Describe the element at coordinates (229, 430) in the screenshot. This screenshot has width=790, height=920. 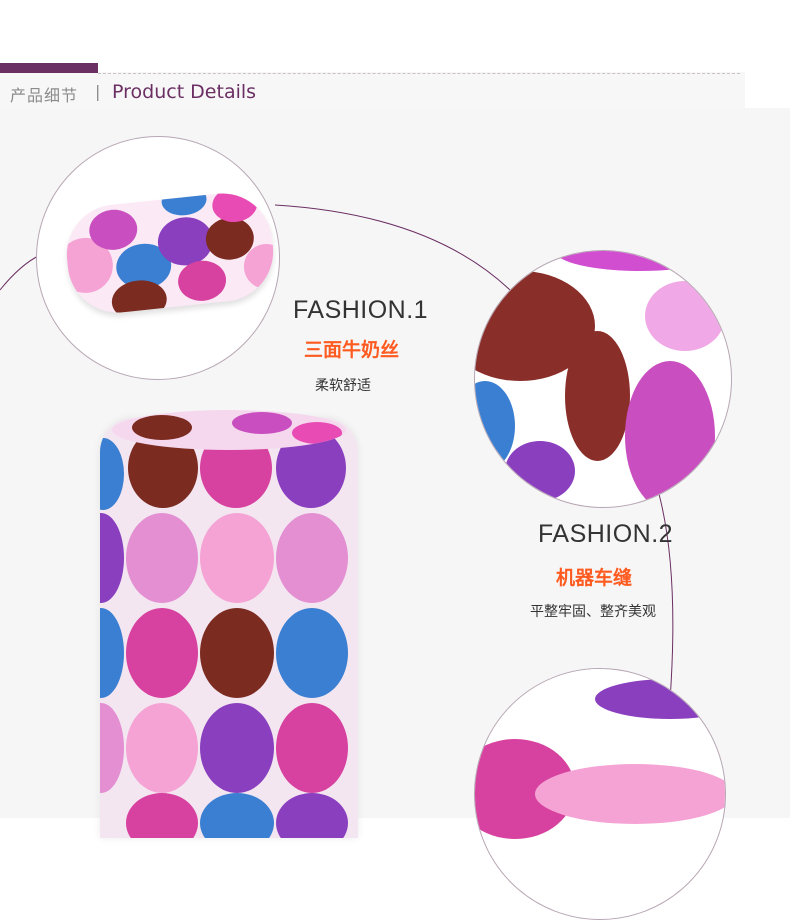
I see `bolster-pillow-top` at that location.